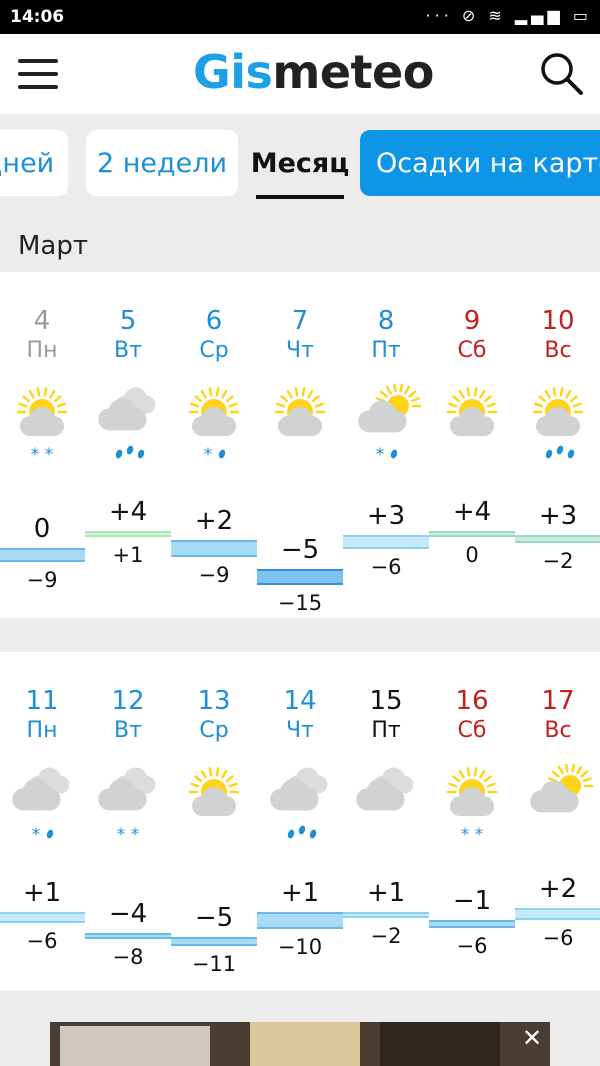 The image size is (600, 1066). What do you see at coordinates (386, 935) in the screenshot?
I see `temp-min: −2` at bounding box center [386, 935].